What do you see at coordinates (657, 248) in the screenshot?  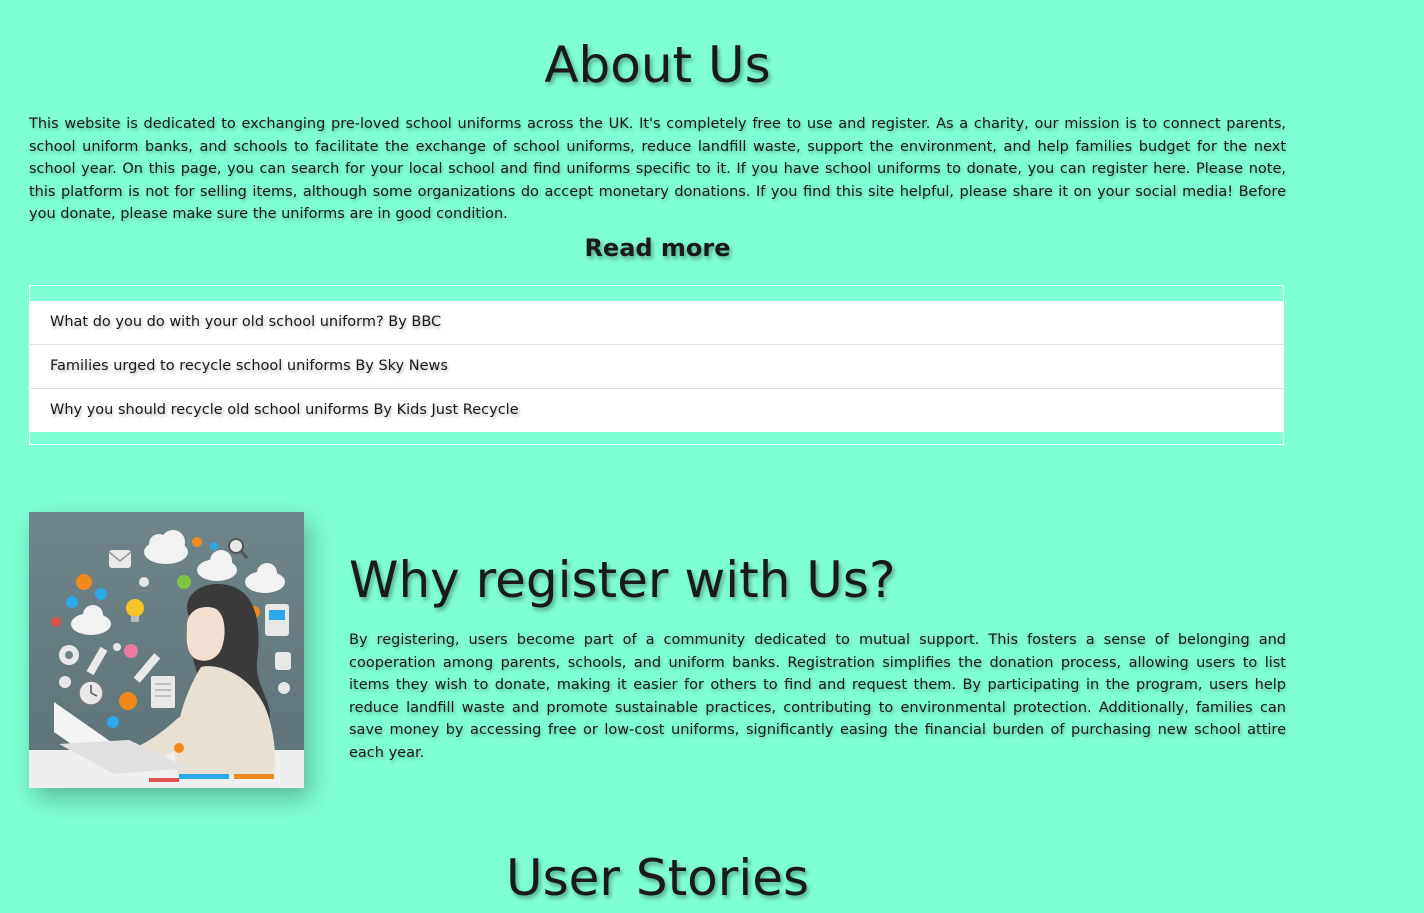 I see `read-more-title: Read more` at bounding box center [657, 248].